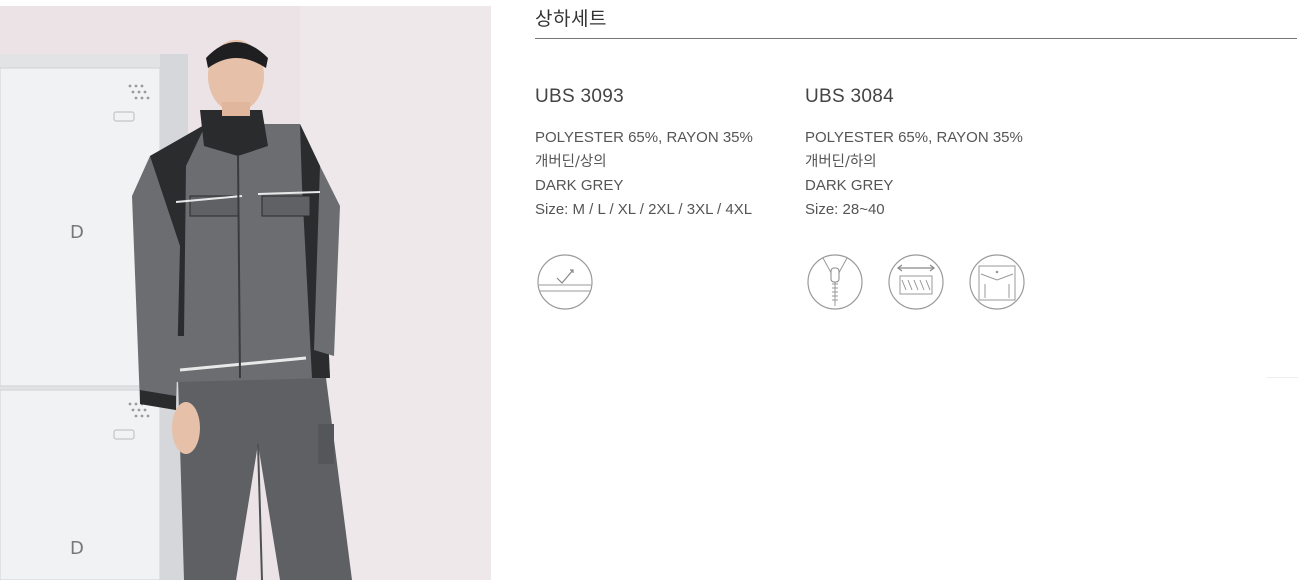  Describe the element at coordinates (845, 209) in the screenshot. I see `product-size: Size: 28~40` at that location.